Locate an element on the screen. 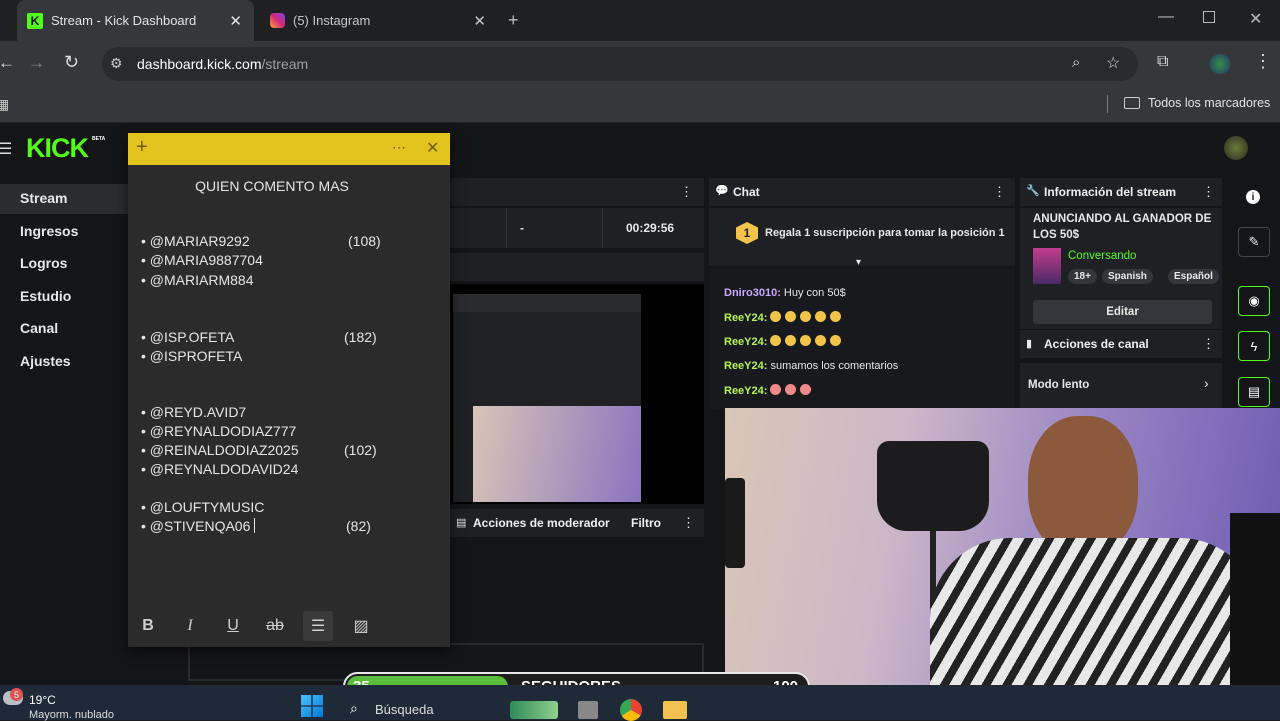  start-button-icon is located at coordinates (312, 706).